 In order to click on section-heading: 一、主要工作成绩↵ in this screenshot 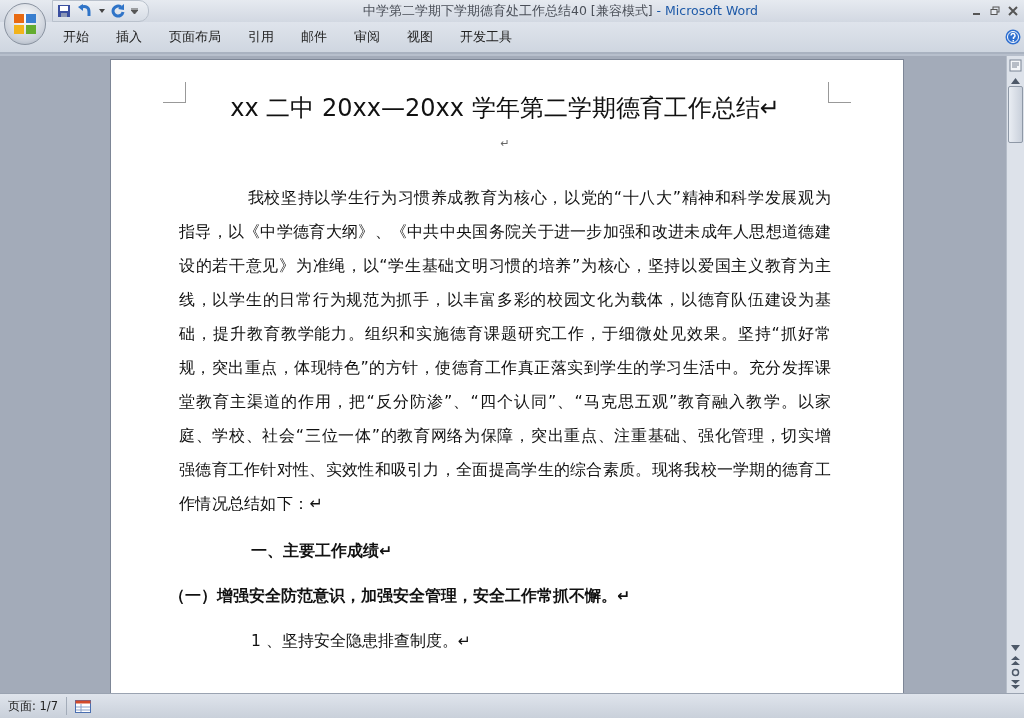, I will do `click(322, 551)`.